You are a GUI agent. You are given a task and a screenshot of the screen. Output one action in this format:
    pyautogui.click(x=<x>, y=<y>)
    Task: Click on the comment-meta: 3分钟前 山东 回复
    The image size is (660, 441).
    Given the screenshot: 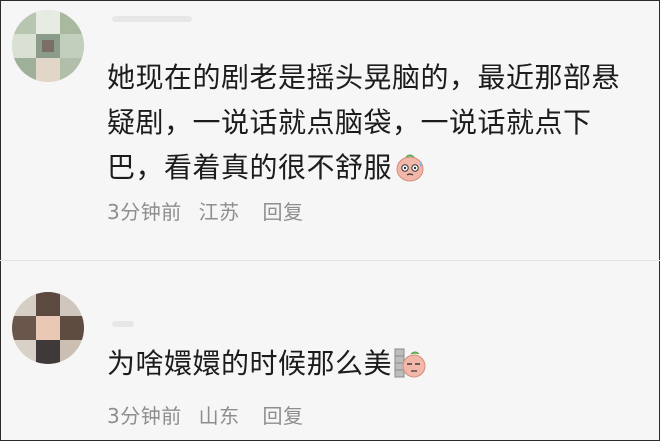 What is the action you would take?
    pyautogui.click(x=210, y=414)
    